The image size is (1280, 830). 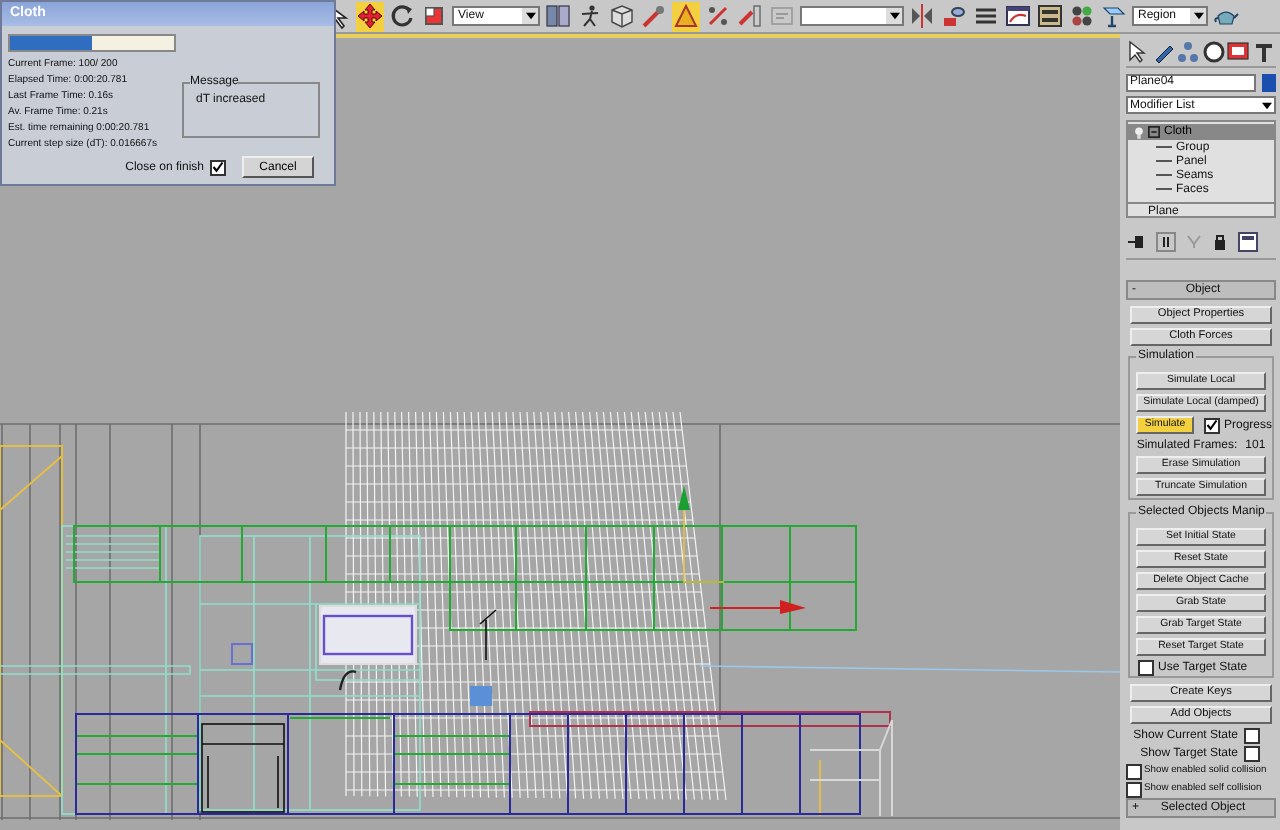 I want to click on two-panels-icon, so click(x=558, y=16).